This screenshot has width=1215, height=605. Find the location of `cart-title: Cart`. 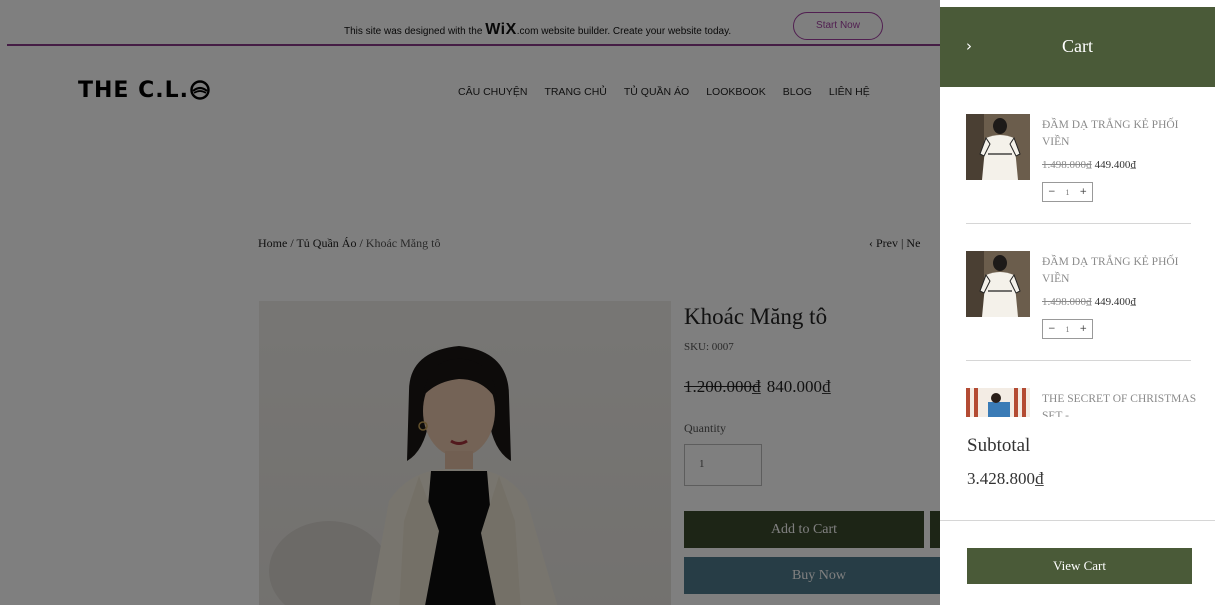

cart-title: Cart is located at coordinates (1077, 46).